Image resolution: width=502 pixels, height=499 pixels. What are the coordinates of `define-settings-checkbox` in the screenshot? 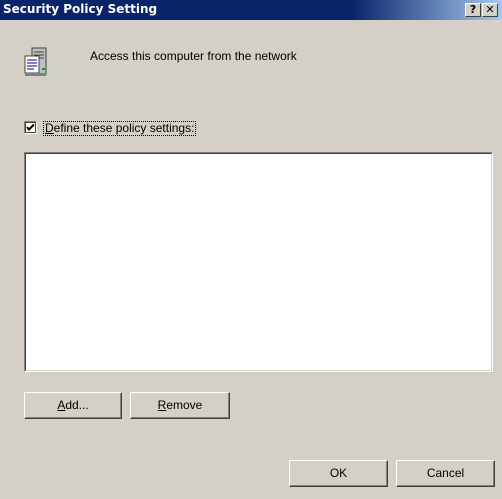 It's located at (30, 127).